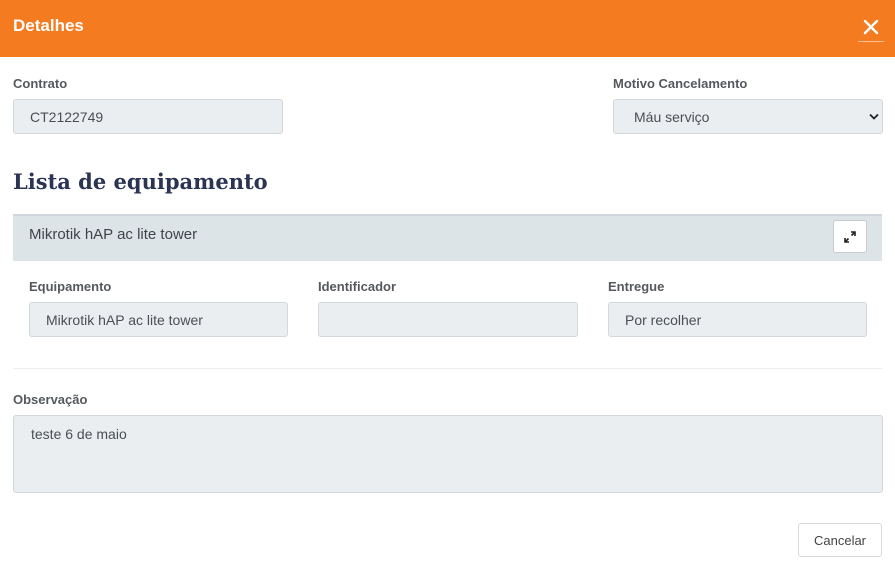 The image size is (895, 566). I want to click on observation-textarea: teste 6 de maio, so click(448, 454).